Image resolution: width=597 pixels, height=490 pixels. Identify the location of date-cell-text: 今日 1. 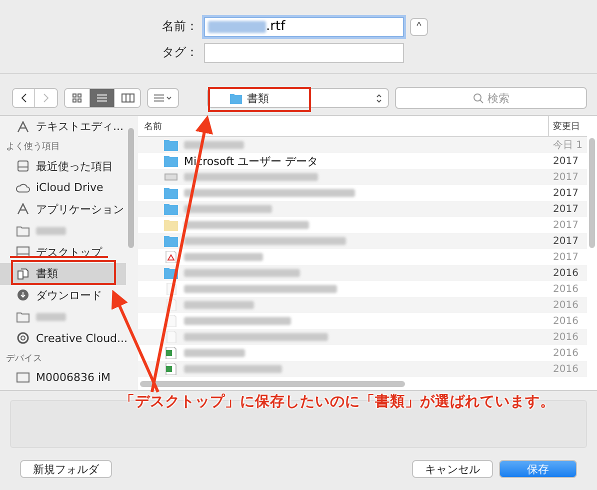
(568, 145).